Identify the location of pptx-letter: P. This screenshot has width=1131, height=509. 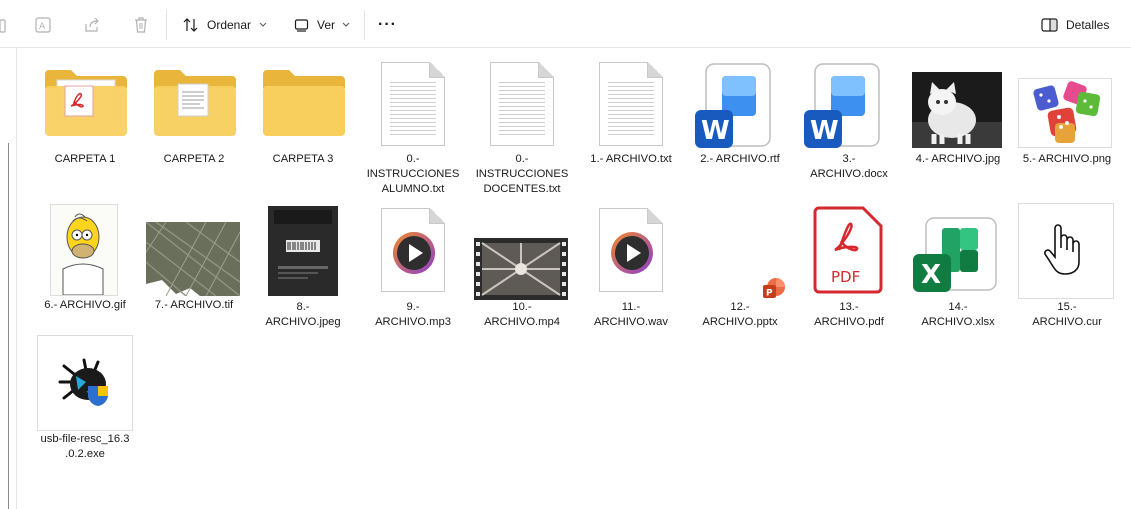
(769, 294).